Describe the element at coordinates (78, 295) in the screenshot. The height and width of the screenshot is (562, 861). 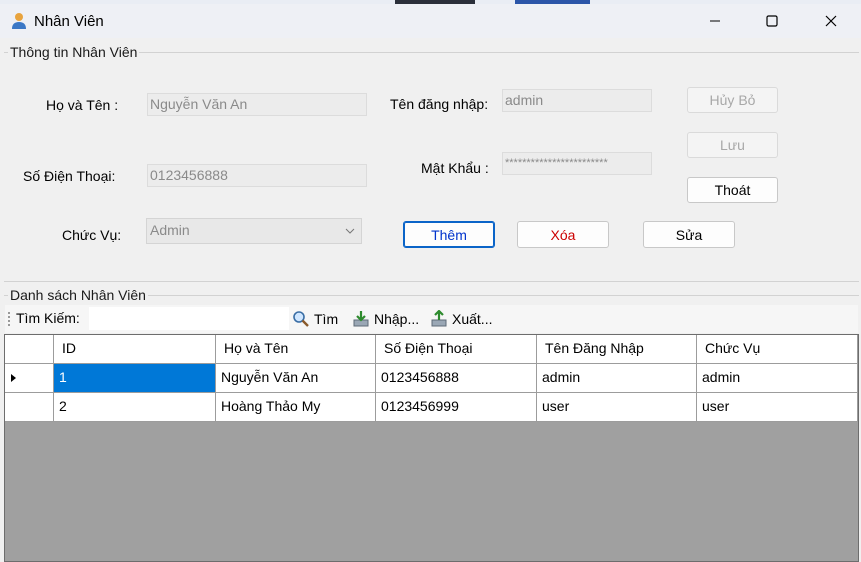
I see `list-group-title: Danh sách Nhân Viên` at that location.